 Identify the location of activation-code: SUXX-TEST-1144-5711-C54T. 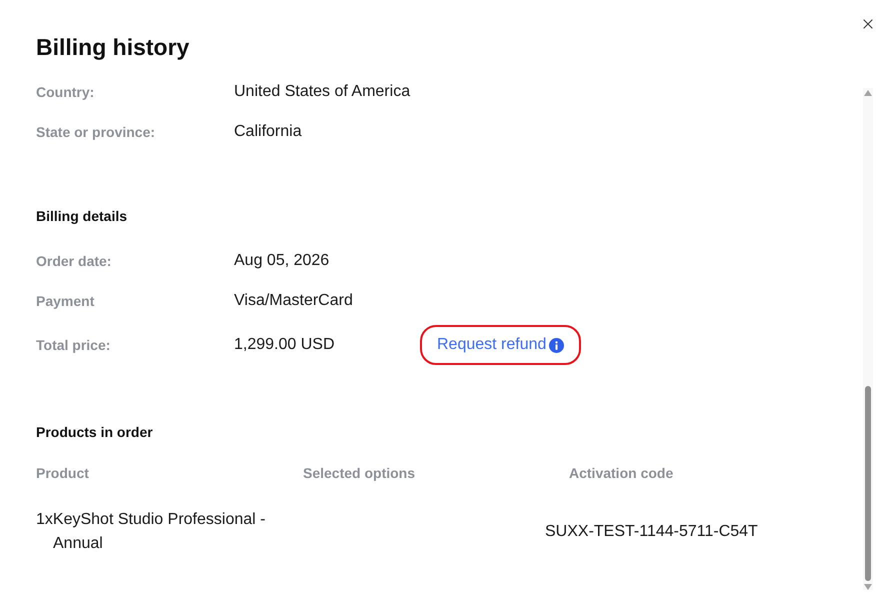
(651, 531).